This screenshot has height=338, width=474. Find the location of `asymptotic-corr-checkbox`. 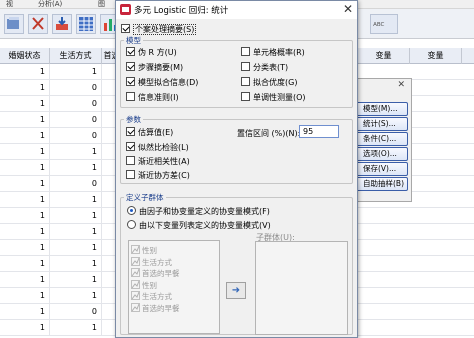

asymptotic-corr-checkbox is located at coordinates (130, 160).